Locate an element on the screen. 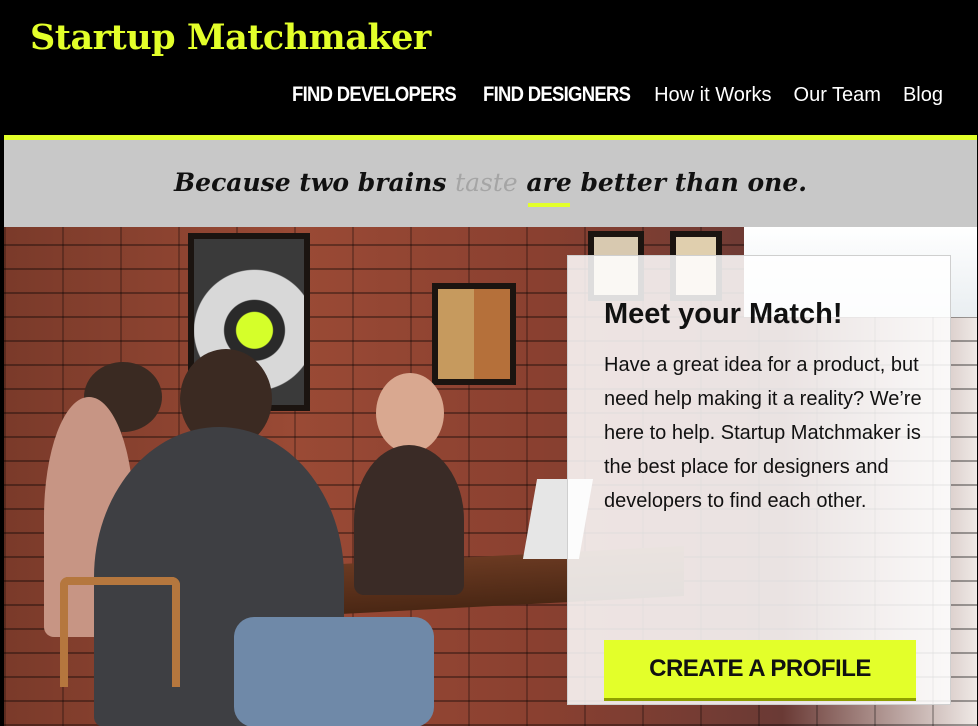 Image resolution: width=978 pixels, height=726 pixels. callout-title: Meet your Match! is located at coordinates (723, 314).